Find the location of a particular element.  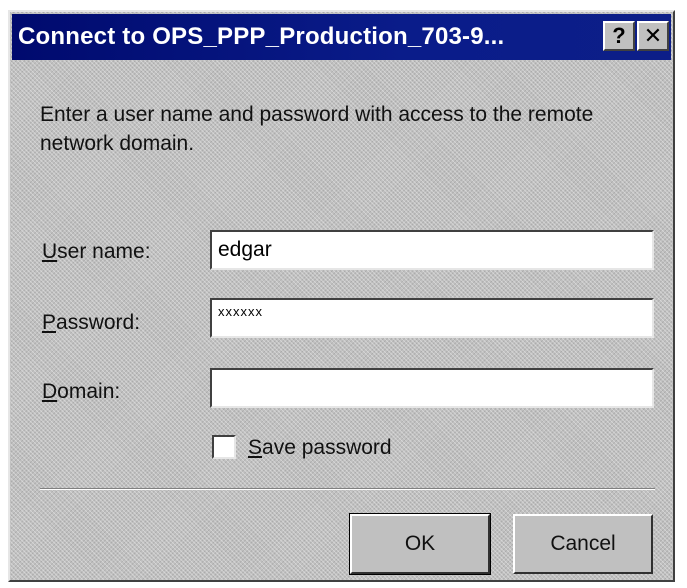

username-label: User name: is located at coordinates (96, 252).